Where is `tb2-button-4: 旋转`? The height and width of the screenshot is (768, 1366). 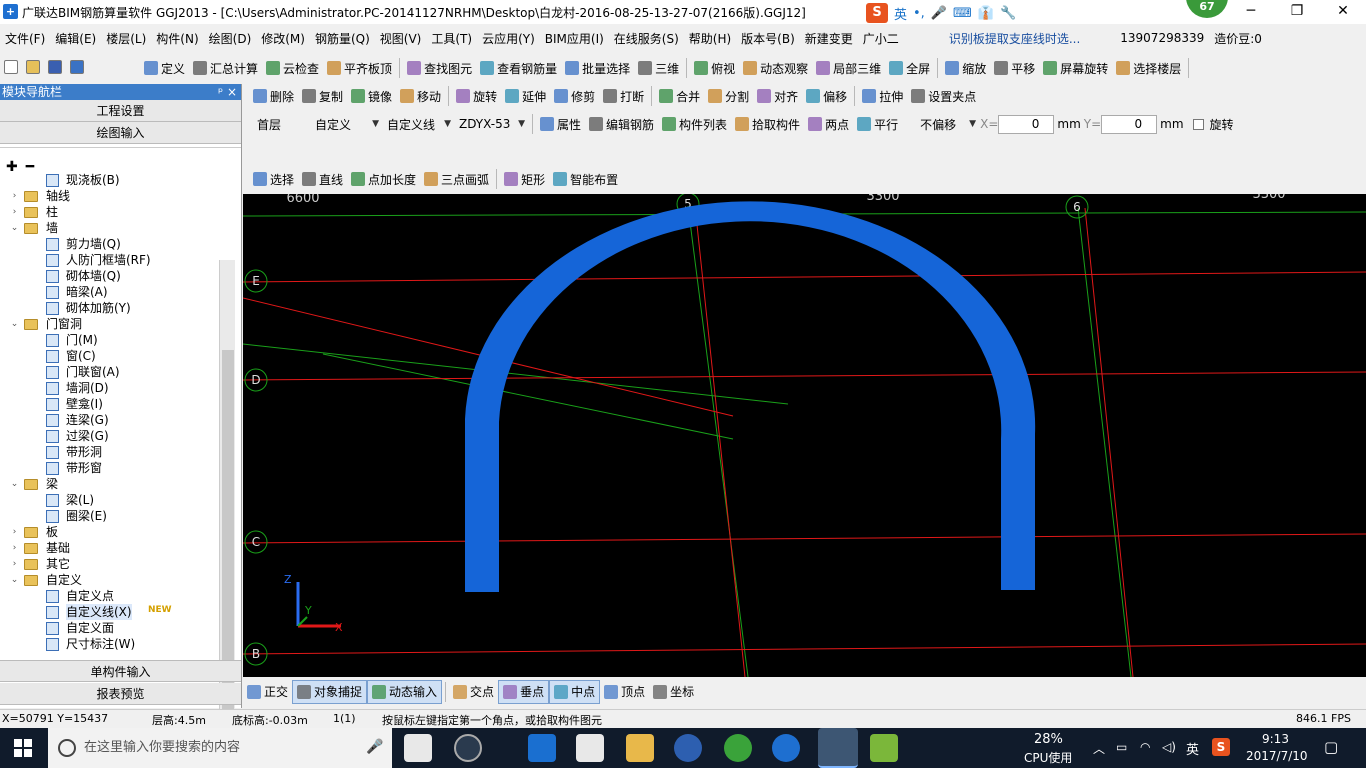 tb2-button-4: 旋转 is located at coordinates (476, 96).